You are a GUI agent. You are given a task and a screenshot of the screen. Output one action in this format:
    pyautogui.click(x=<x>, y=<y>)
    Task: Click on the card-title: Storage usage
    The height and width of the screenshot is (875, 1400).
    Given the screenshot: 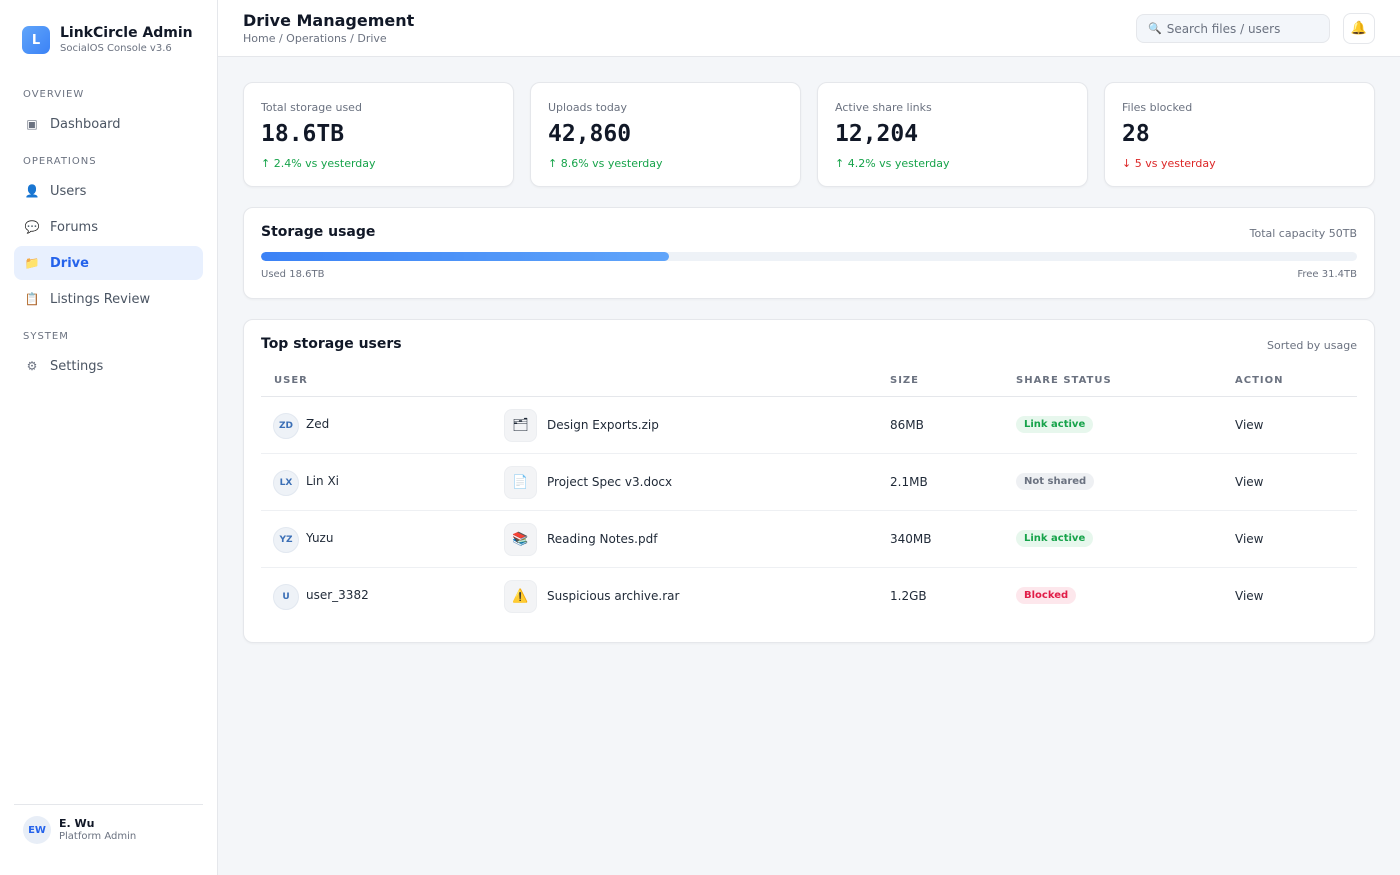 What is the action you would take?
    pyautogui.click(x=318, y=232)
    